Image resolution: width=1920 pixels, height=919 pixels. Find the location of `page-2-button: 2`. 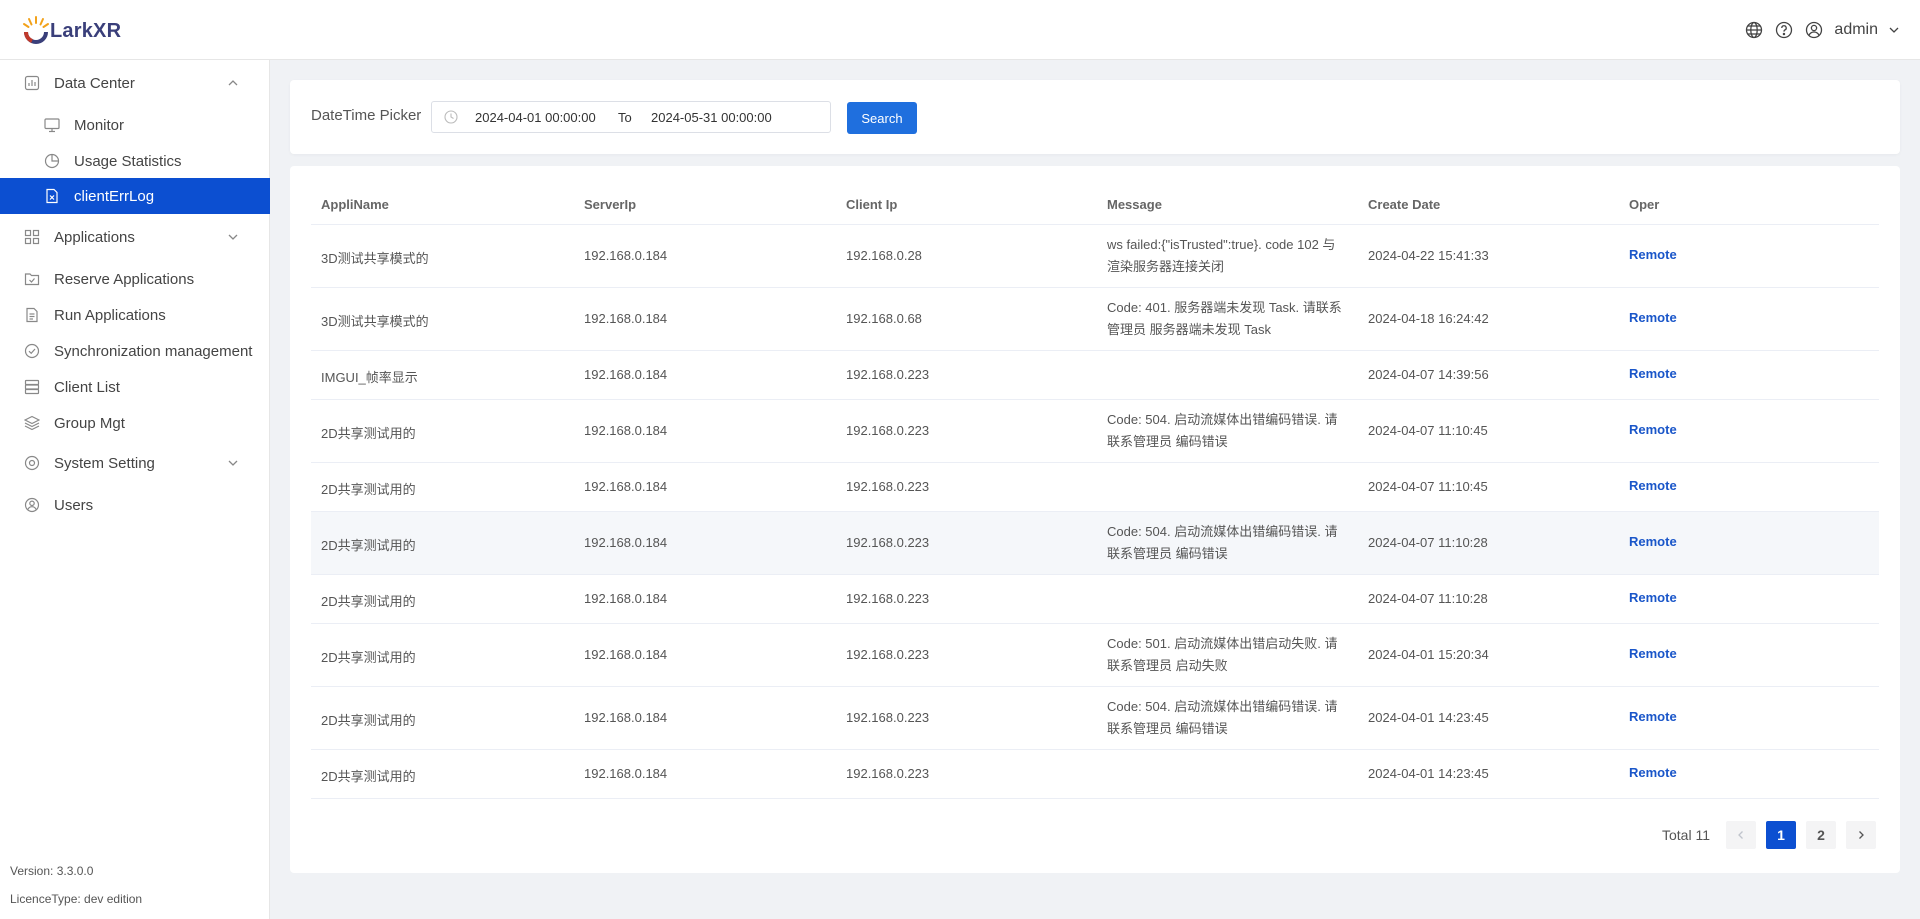

page-2-button: 2 is located at coordinates (1821, 835).